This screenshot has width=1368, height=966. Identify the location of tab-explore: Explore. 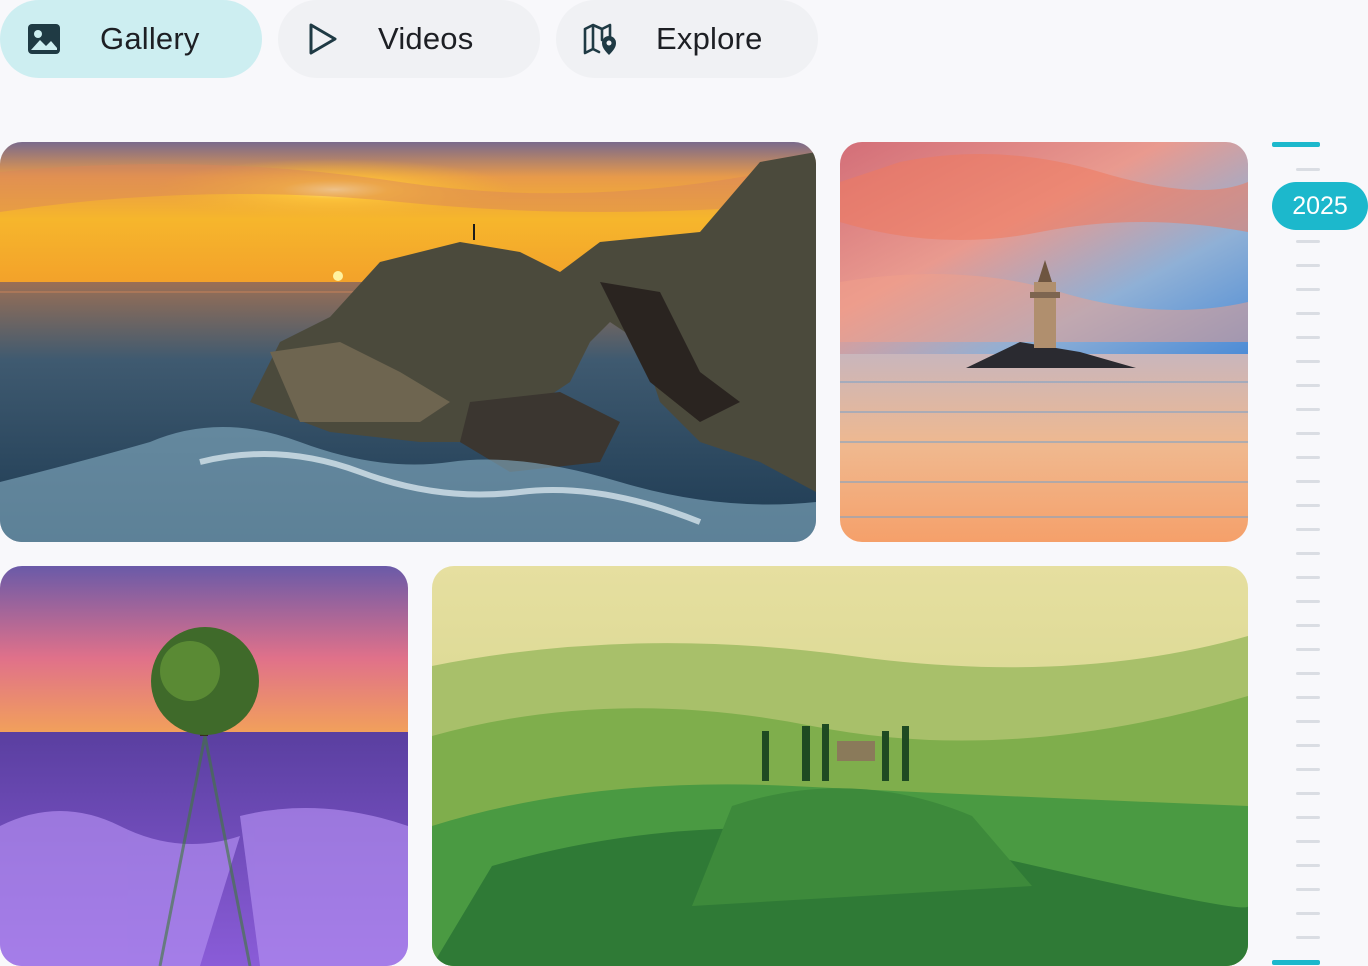
(687, 39).